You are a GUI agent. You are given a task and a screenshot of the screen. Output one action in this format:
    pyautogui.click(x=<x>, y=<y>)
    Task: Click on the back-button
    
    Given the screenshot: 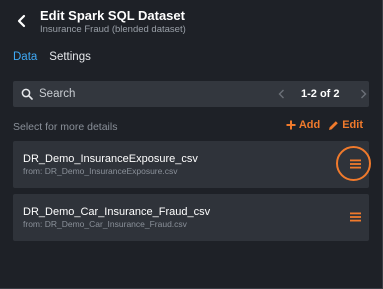 What is the action you would take?
    pyautogui.click(x=22, y=21)
    